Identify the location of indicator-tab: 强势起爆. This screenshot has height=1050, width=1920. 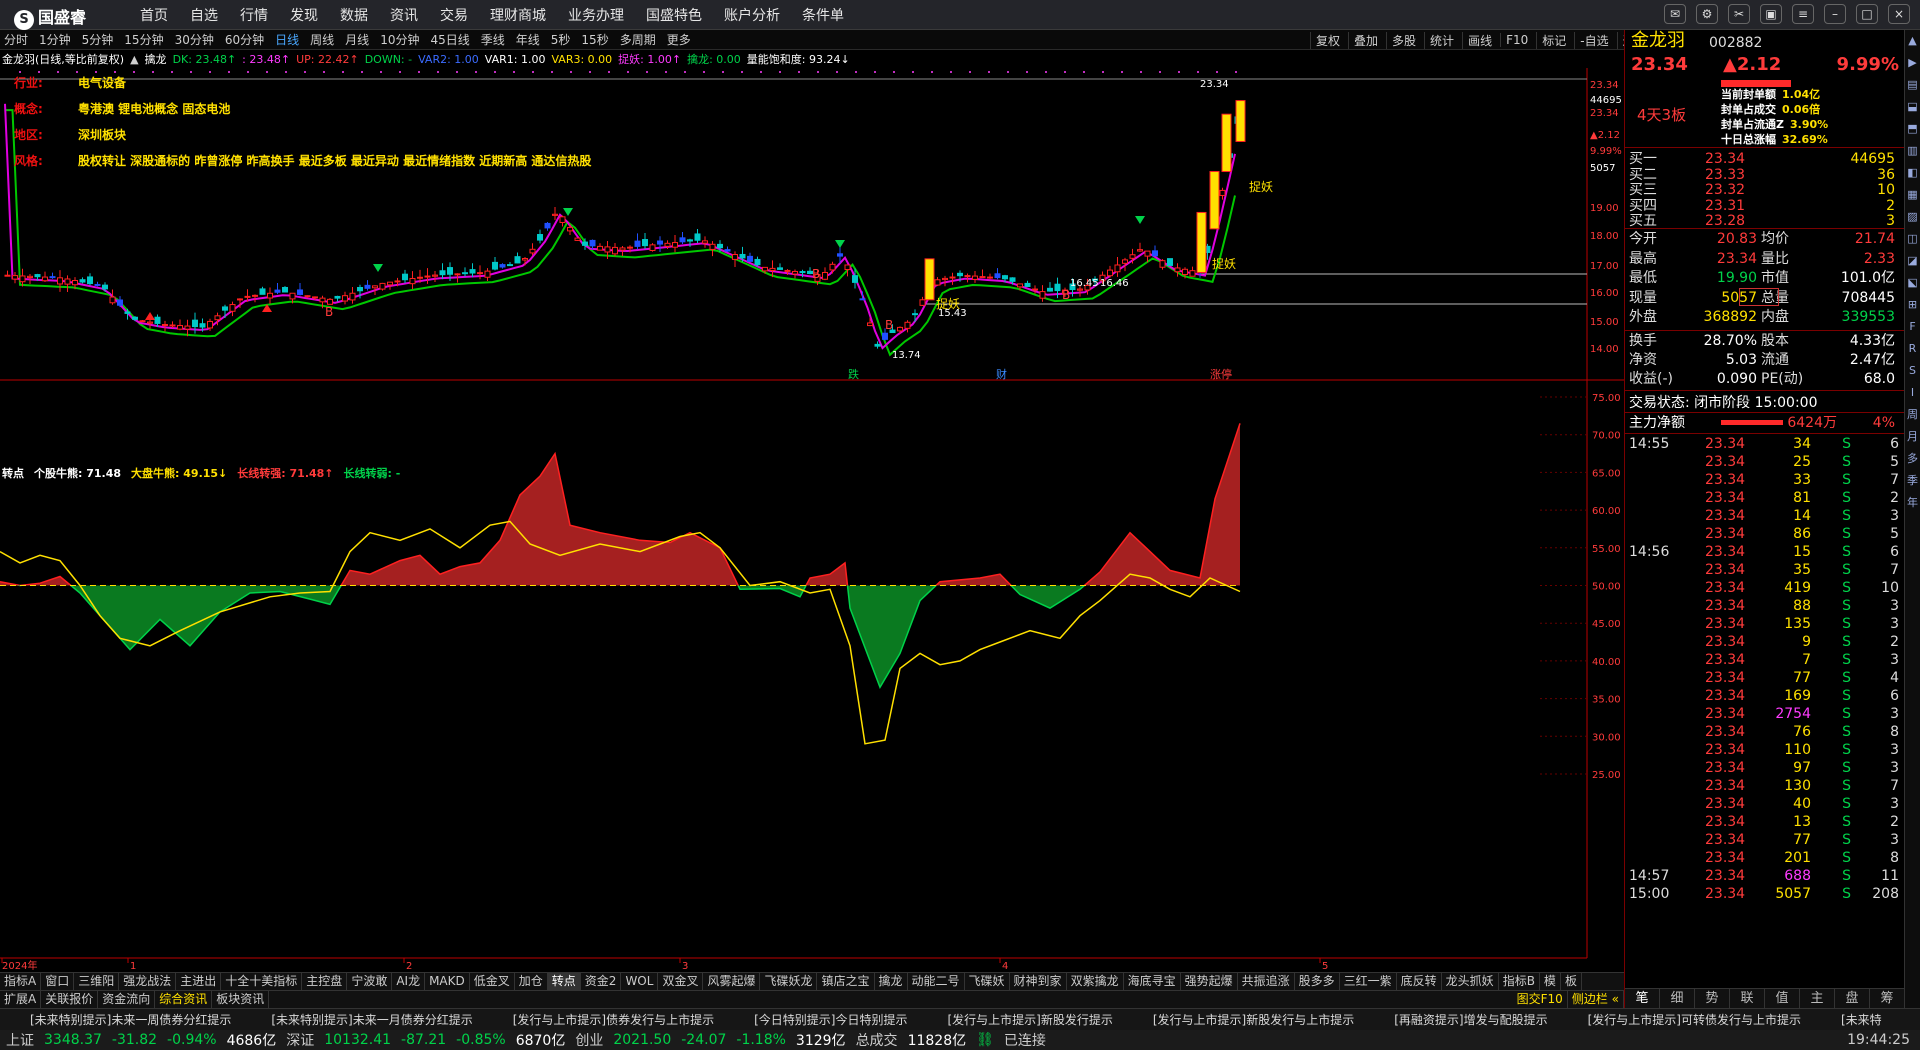
(1209, 981).